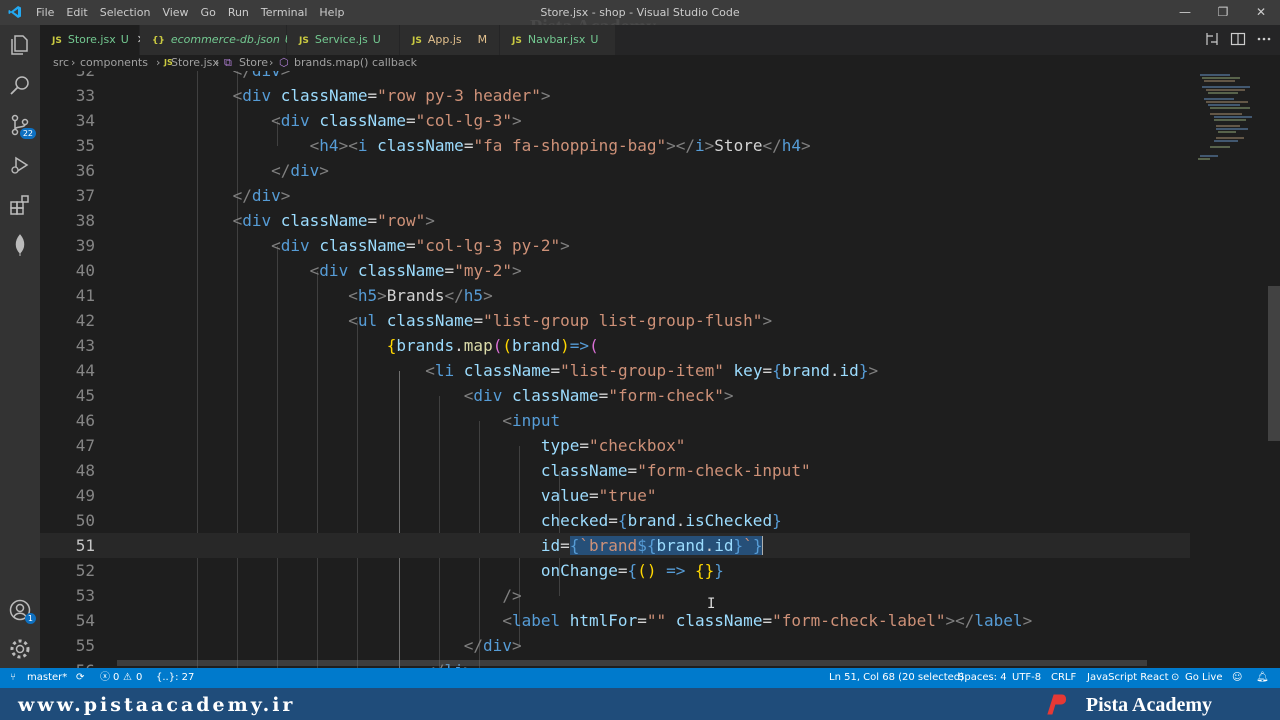  Describe the element at coordinates (380, 445) in the screenshot. I see `code-line: 47 type="checkbox"` at that location.